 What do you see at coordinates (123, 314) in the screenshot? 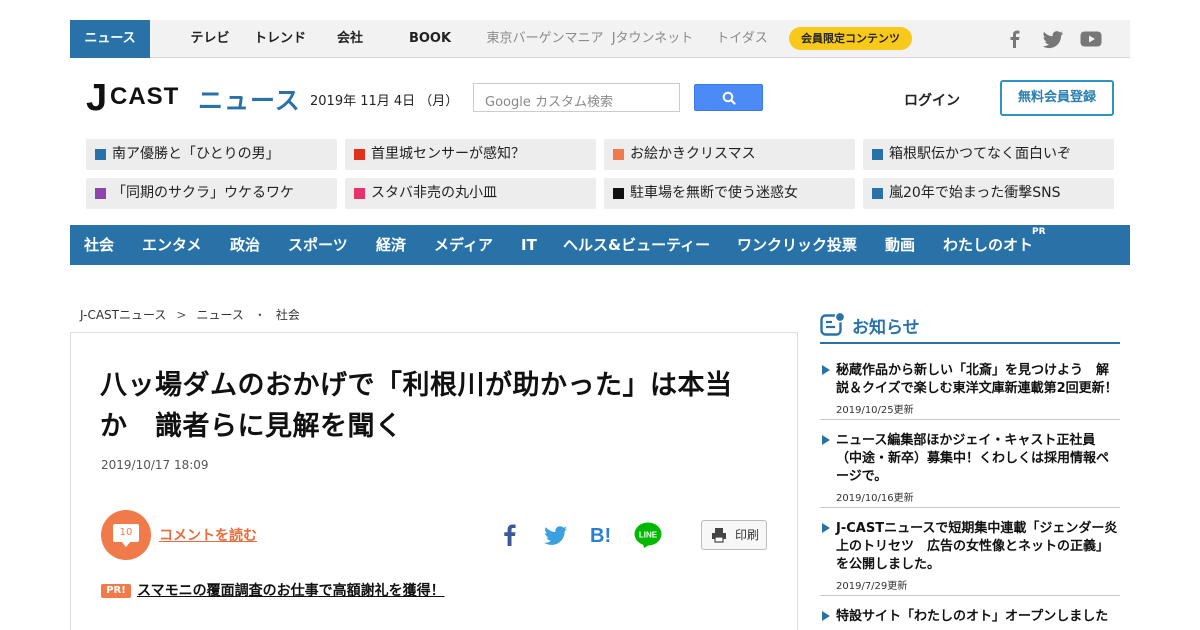
I see `breadcrumb-home: J-CASTニュース` at bounding box center [123, 314].